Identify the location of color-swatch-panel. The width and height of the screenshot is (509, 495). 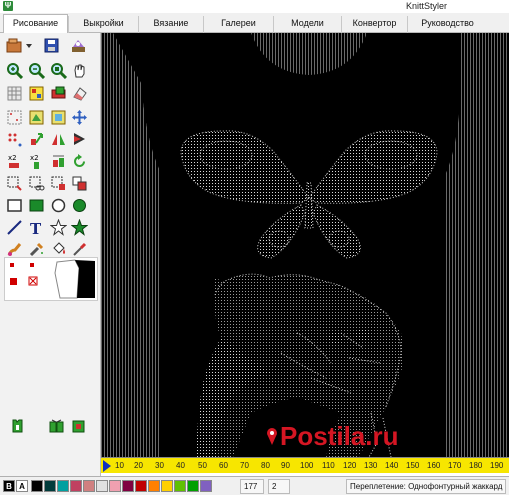
(51, 279).